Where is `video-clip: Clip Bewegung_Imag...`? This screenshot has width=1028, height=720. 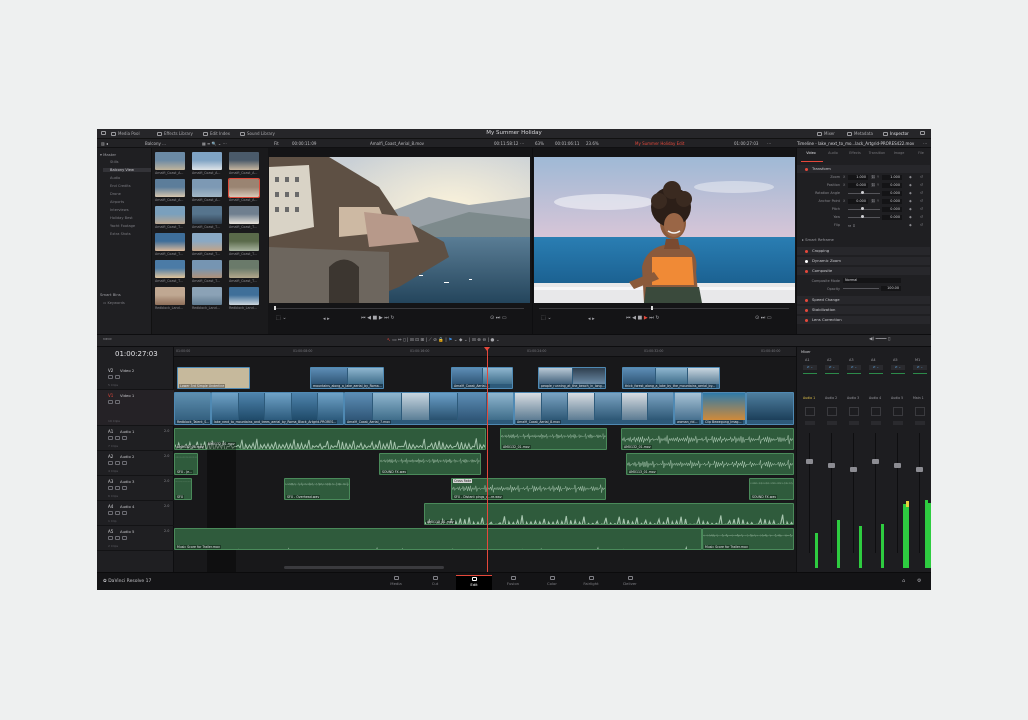 video-clip: Clip Bewegung_Imag... is located at coordinates (724, 408).